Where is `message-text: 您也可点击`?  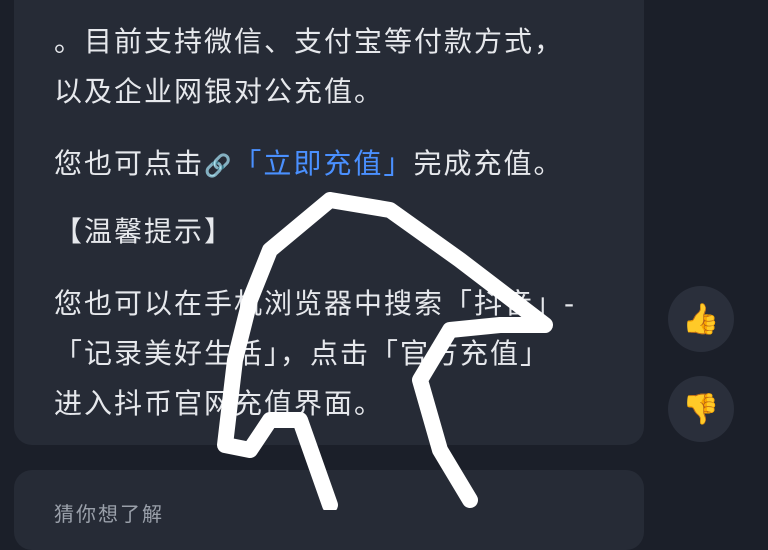
message-text: 您也可点击 is located at coordinates (129, 163).